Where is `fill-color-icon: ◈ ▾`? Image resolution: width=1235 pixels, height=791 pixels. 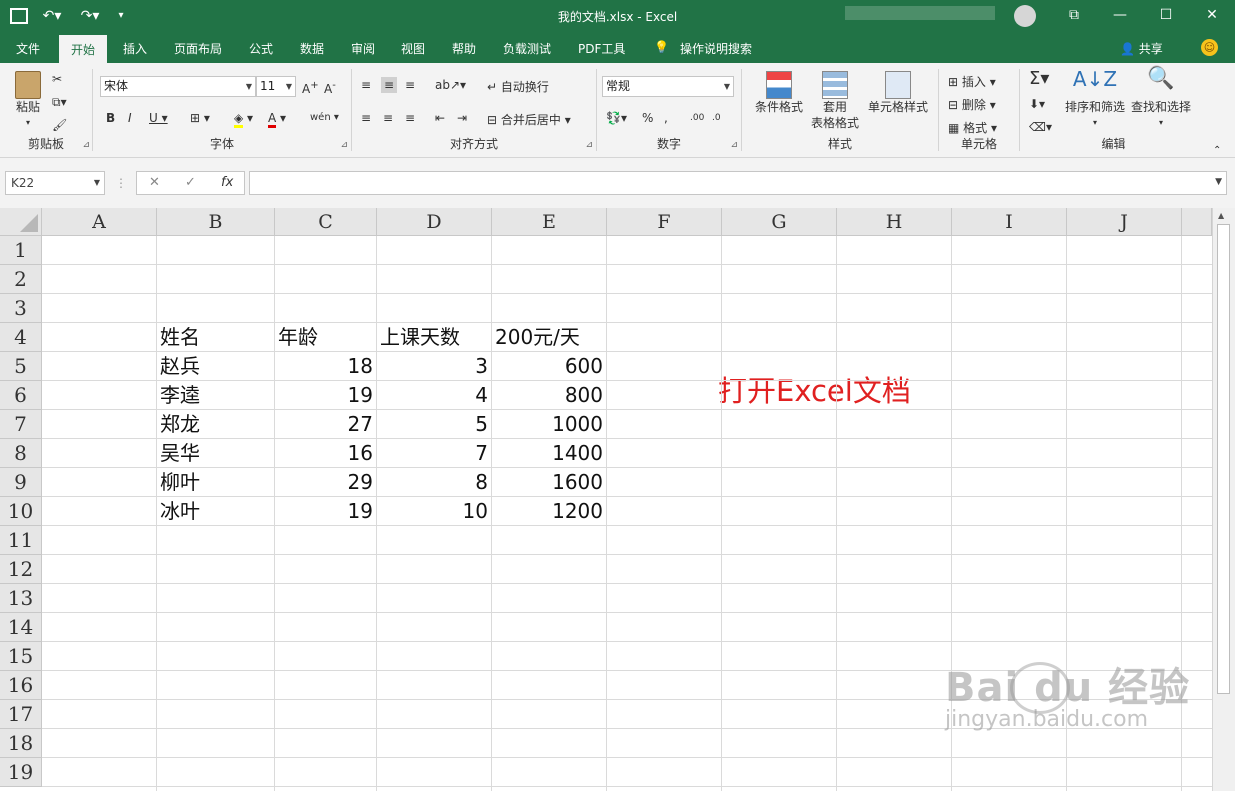
fill-color-icon: ◈ ▾ is located at coordinates (243, 119).